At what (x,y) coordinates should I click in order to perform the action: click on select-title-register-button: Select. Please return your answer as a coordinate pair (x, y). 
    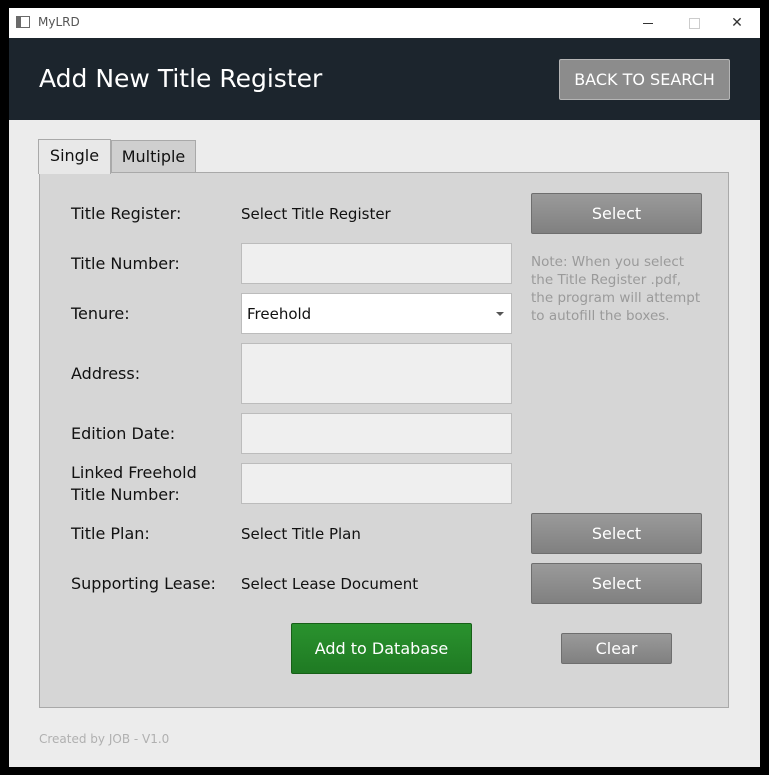
    Looking at the image, I should click on (616, 213).